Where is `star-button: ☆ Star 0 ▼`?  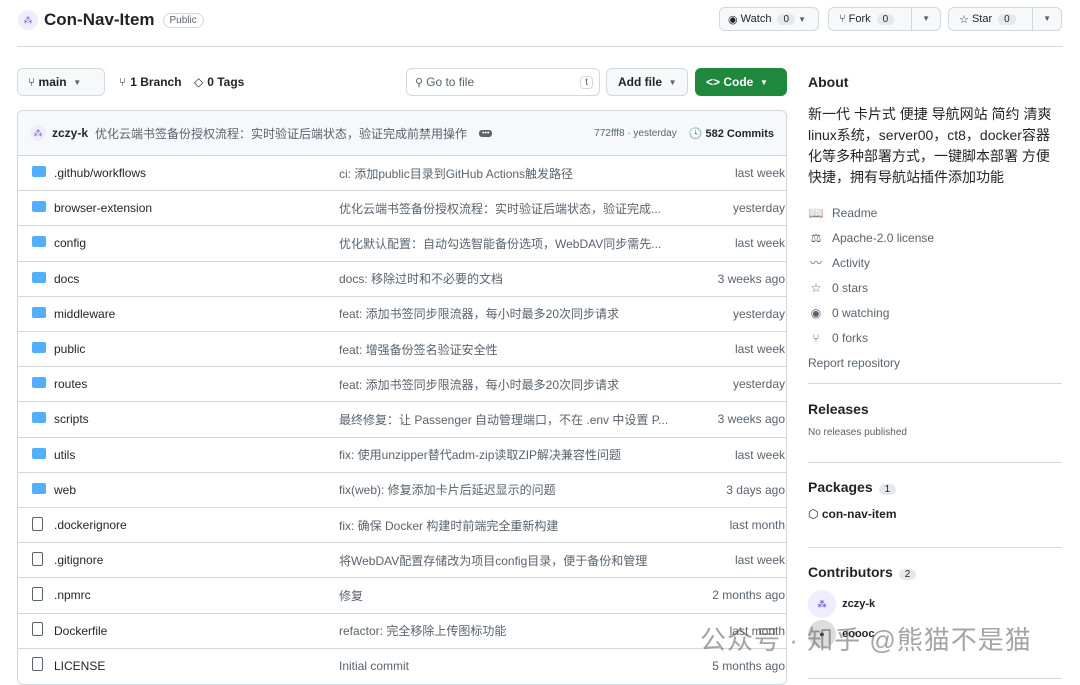 star-button: ☆ Star 0 ▼ is located at coordinates (1005, 19).